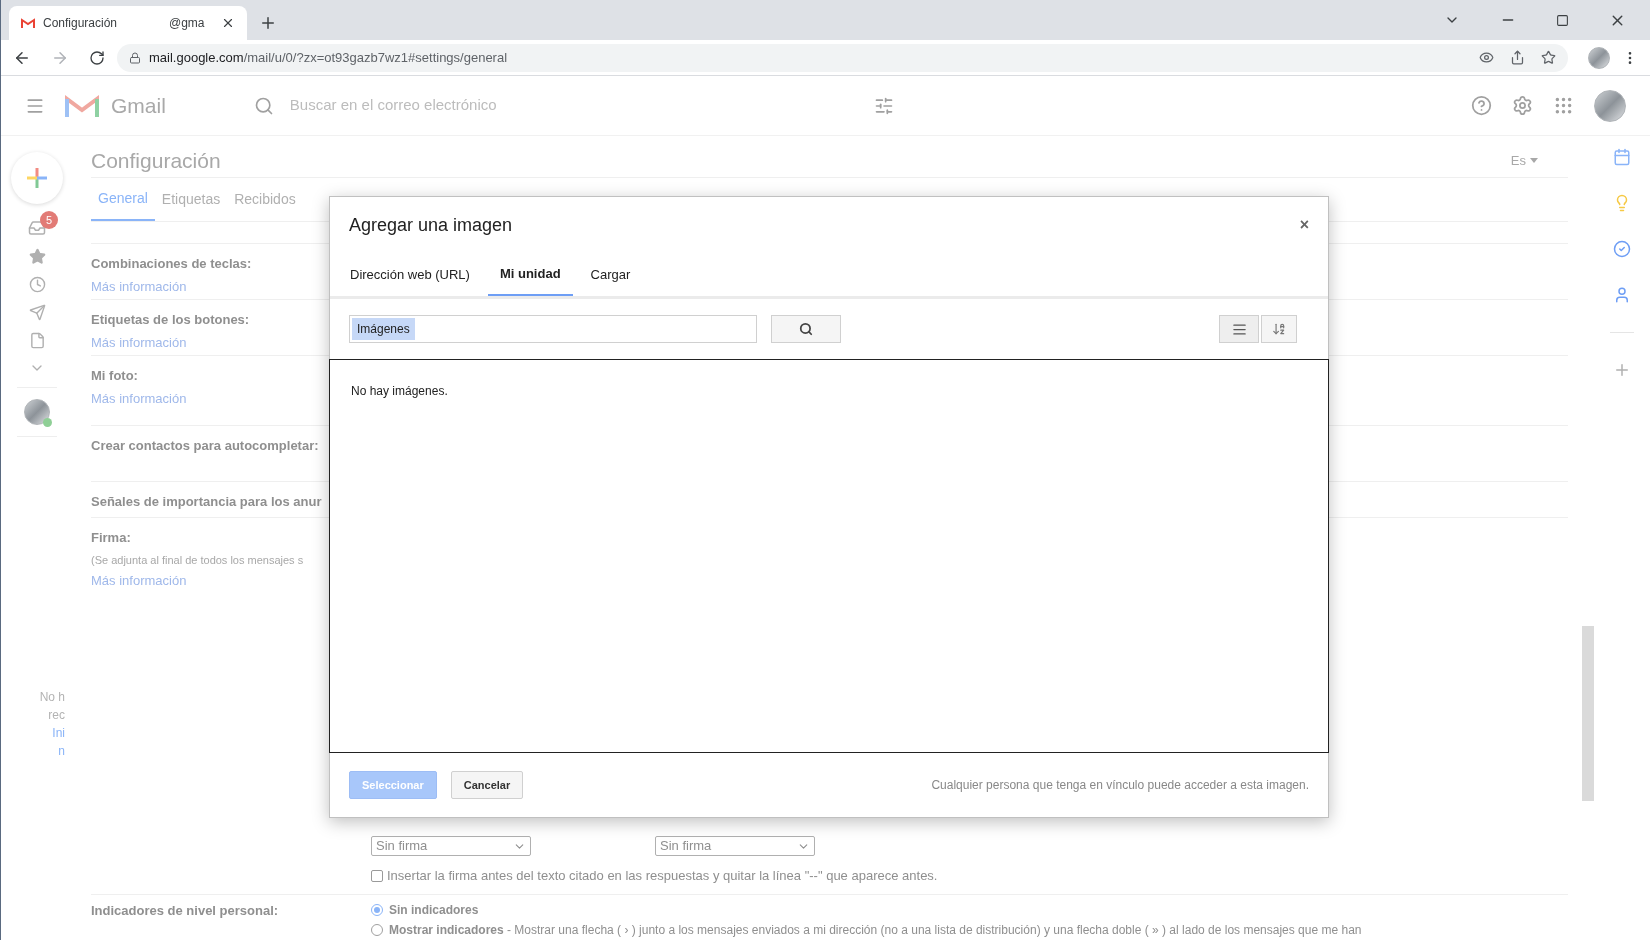  Describe the element at coordinates (1486, 57) in the screenshot. I see `extension-icon` at that location.